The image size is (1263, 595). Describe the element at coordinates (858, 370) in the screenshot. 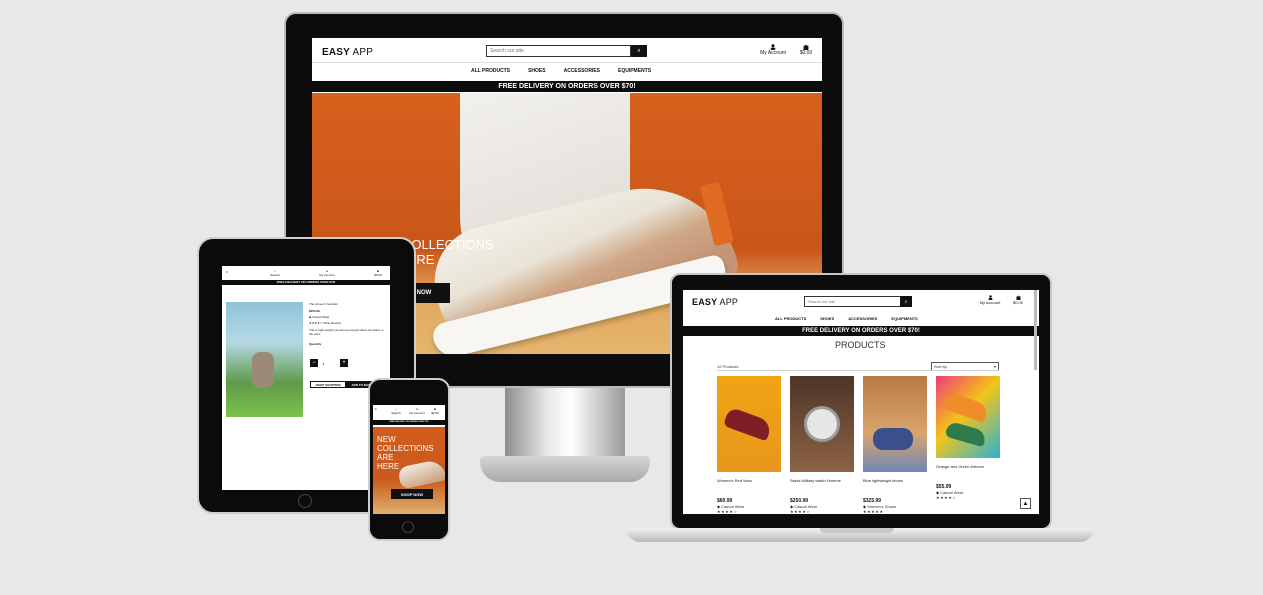

I see `products-divider` at that location.